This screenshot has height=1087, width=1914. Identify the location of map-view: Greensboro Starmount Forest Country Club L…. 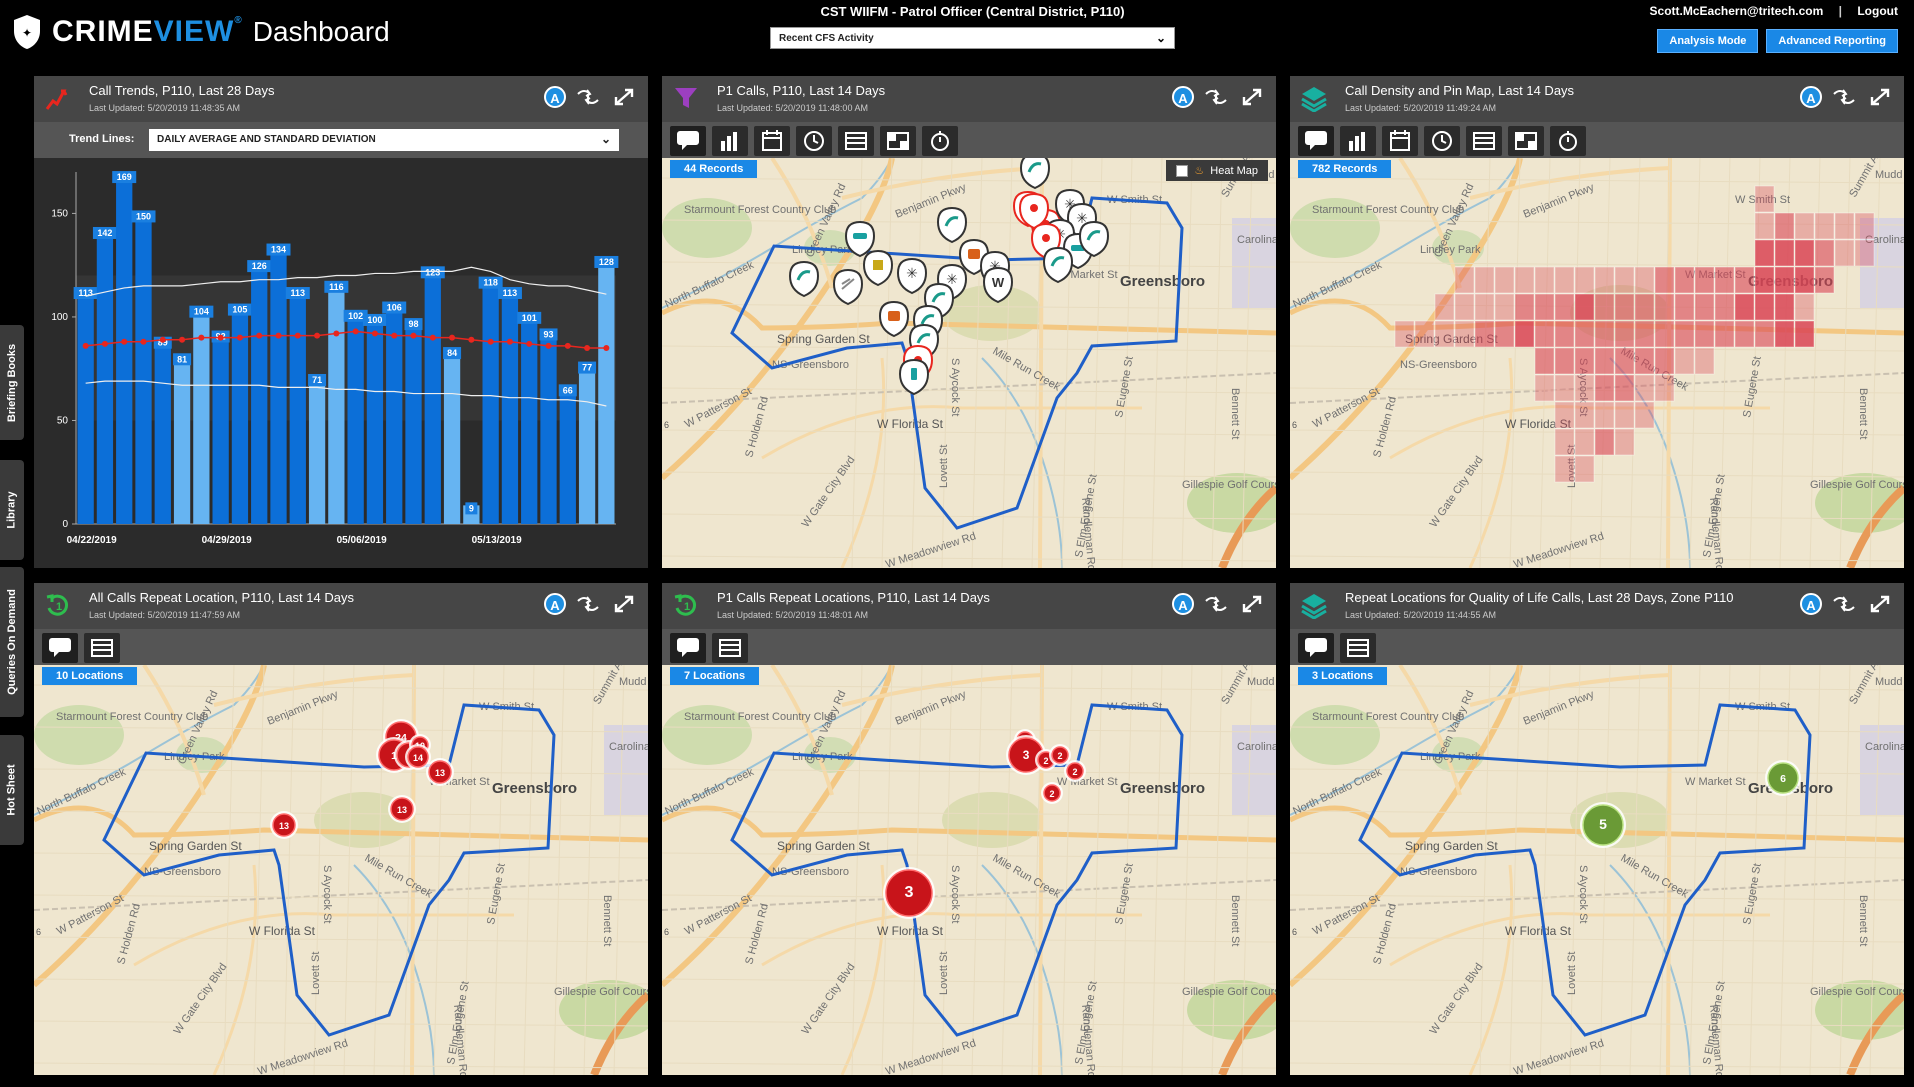
(341, 870).